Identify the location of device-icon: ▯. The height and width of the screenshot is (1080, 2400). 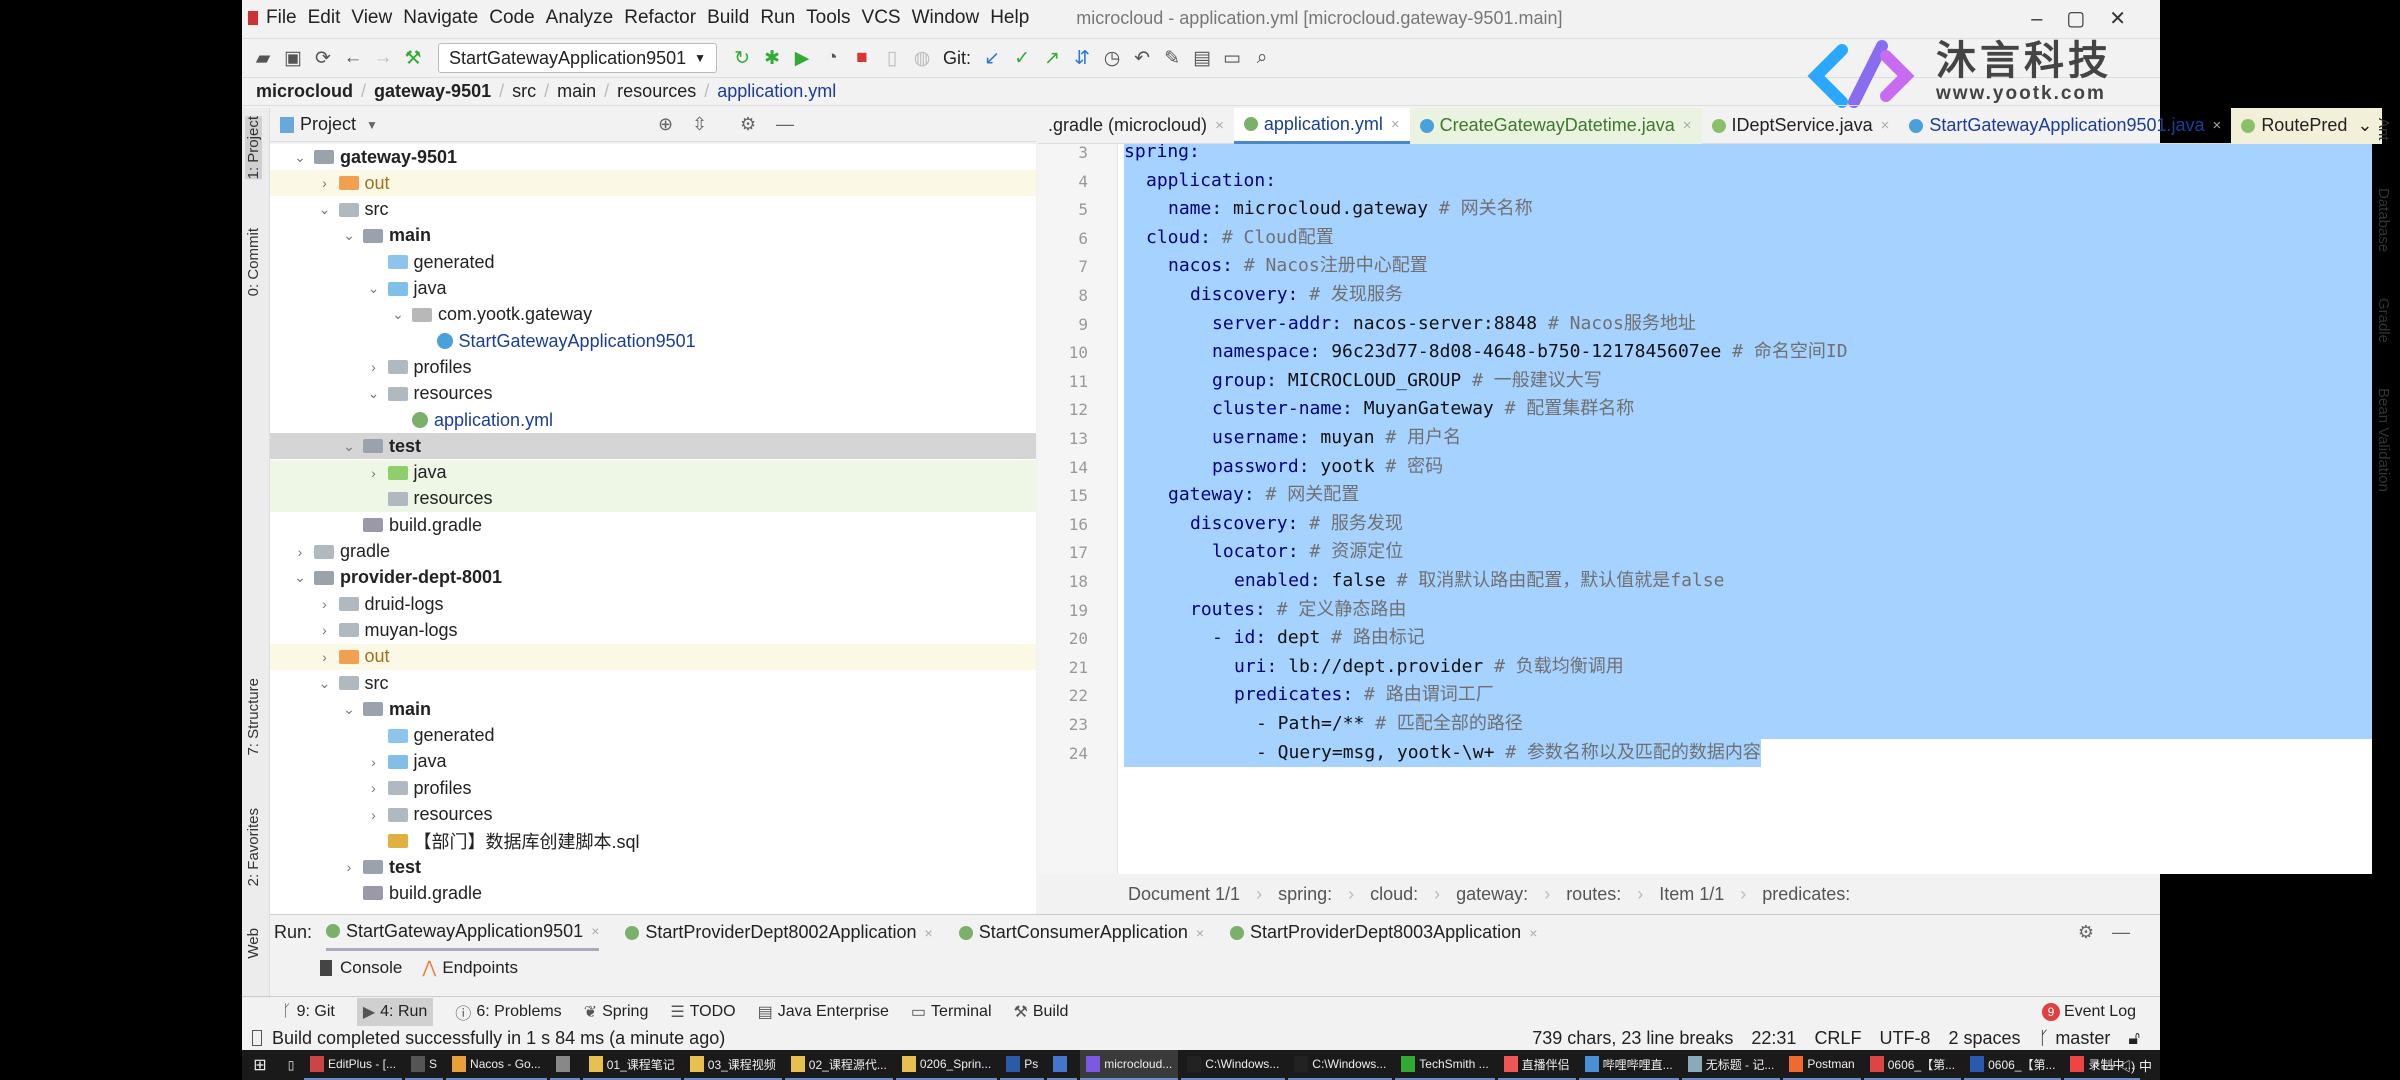
(892, 58).